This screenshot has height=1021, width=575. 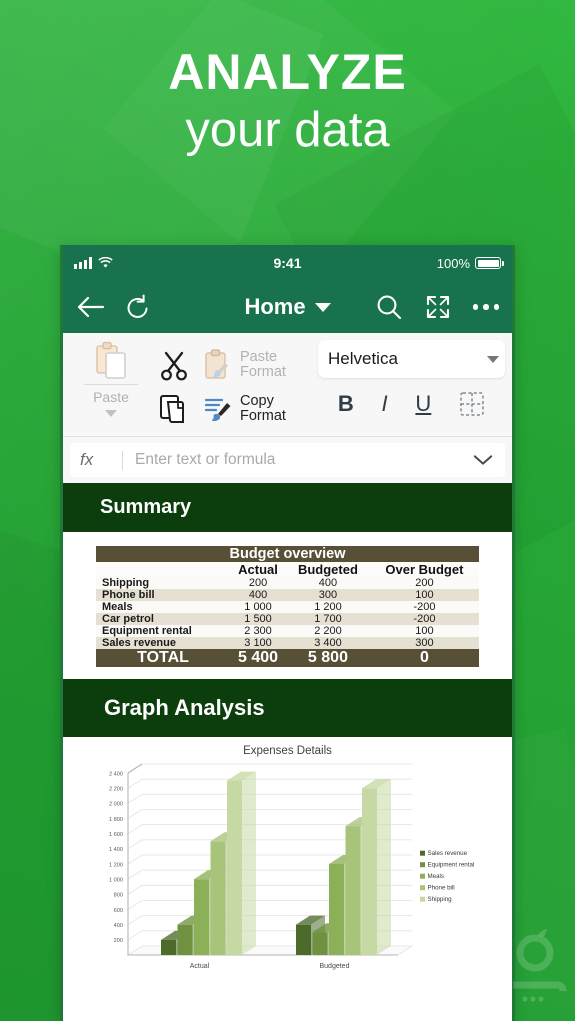 What do you see at coordinates (287, 554) in the screenshot?
I see `budget-table-title-row: Budget overview` at bounding box center [287, 554].